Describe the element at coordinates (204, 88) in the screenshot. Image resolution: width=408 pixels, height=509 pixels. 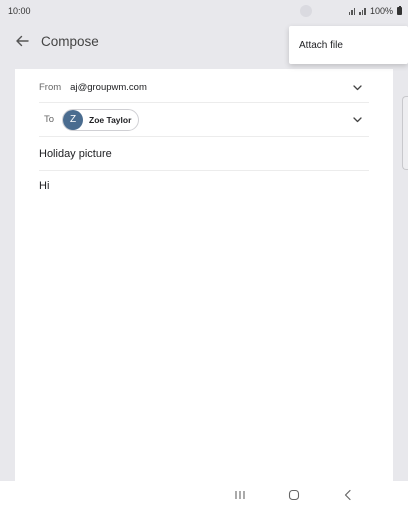
I see `from-row: From aj@groupwm.com` at that location.